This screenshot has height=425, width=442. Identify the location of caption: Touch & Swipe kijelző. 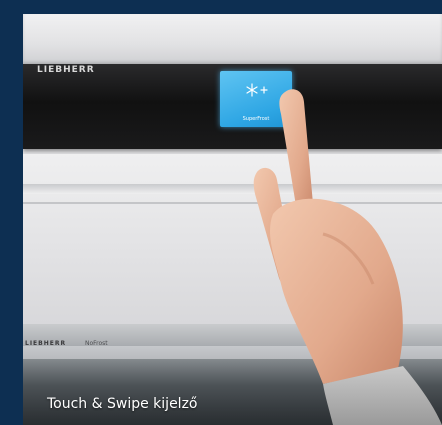
(122, 404).